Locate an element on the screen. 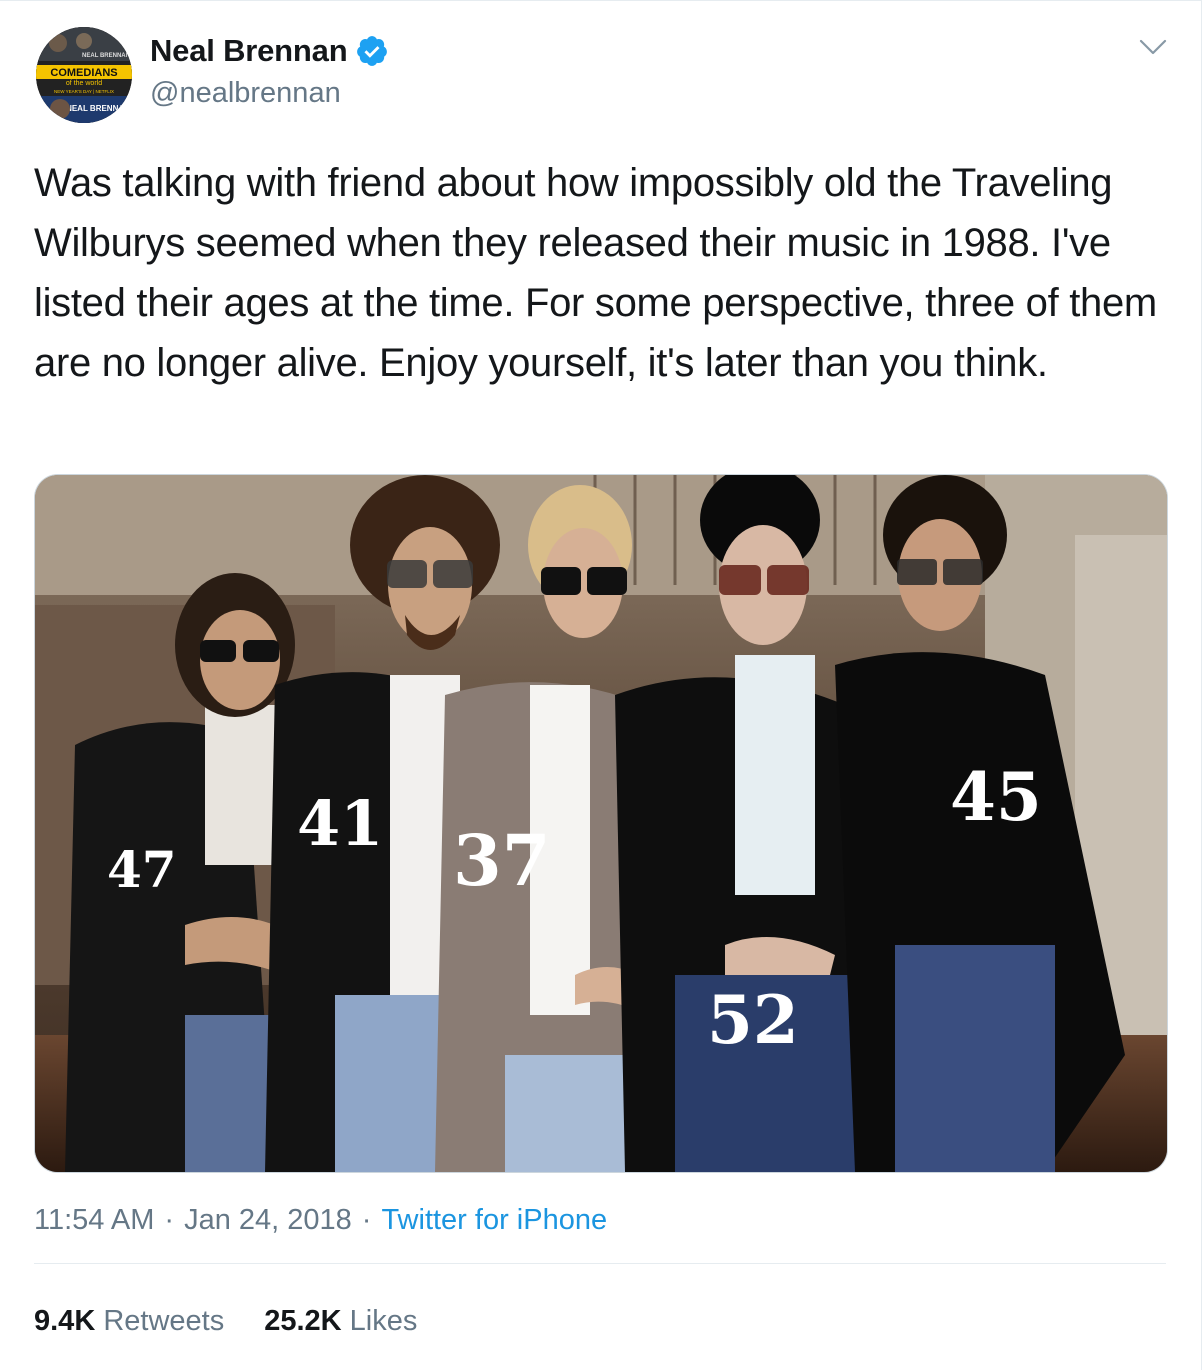 The image size is (1202, 1370). tweet-time: 11:54 AM is located at coordinates (94, 1220).